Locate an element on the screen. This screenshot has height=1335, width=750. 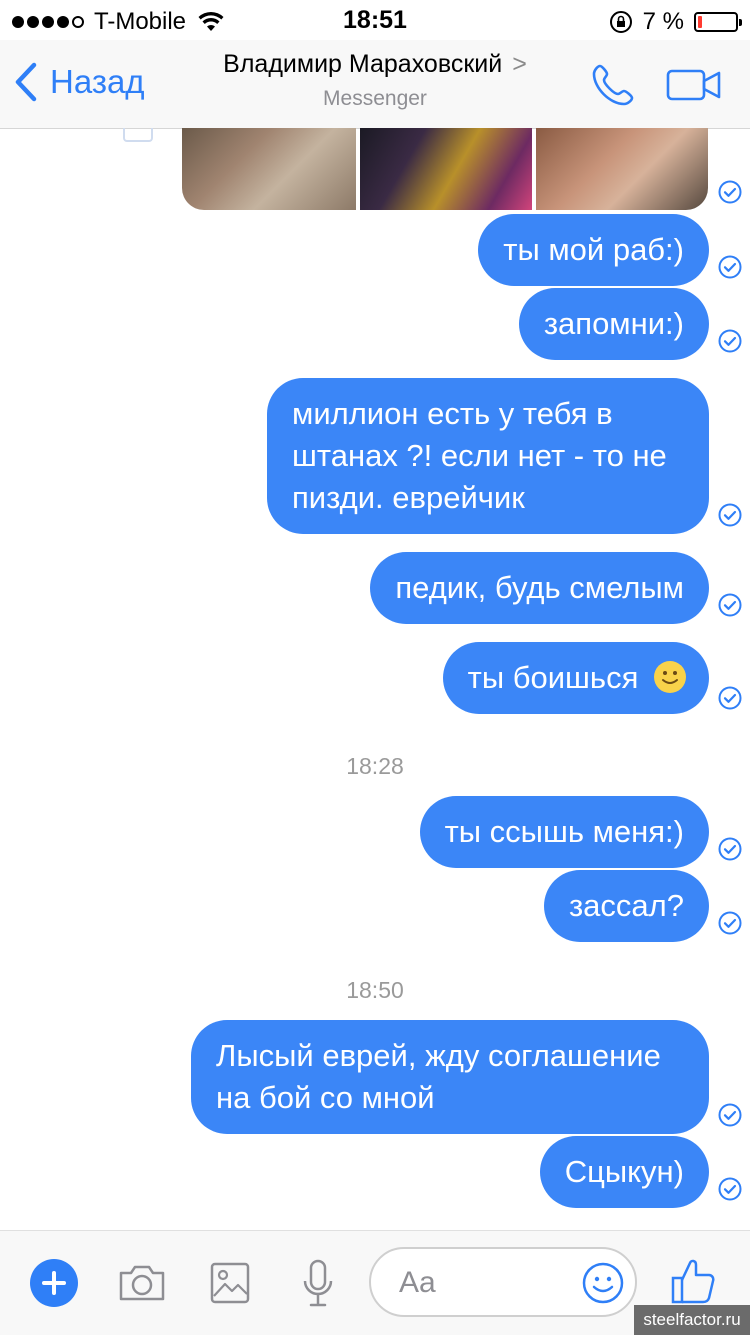
message-bubble: ты мой раб:) is located at coordinates (593, 250).